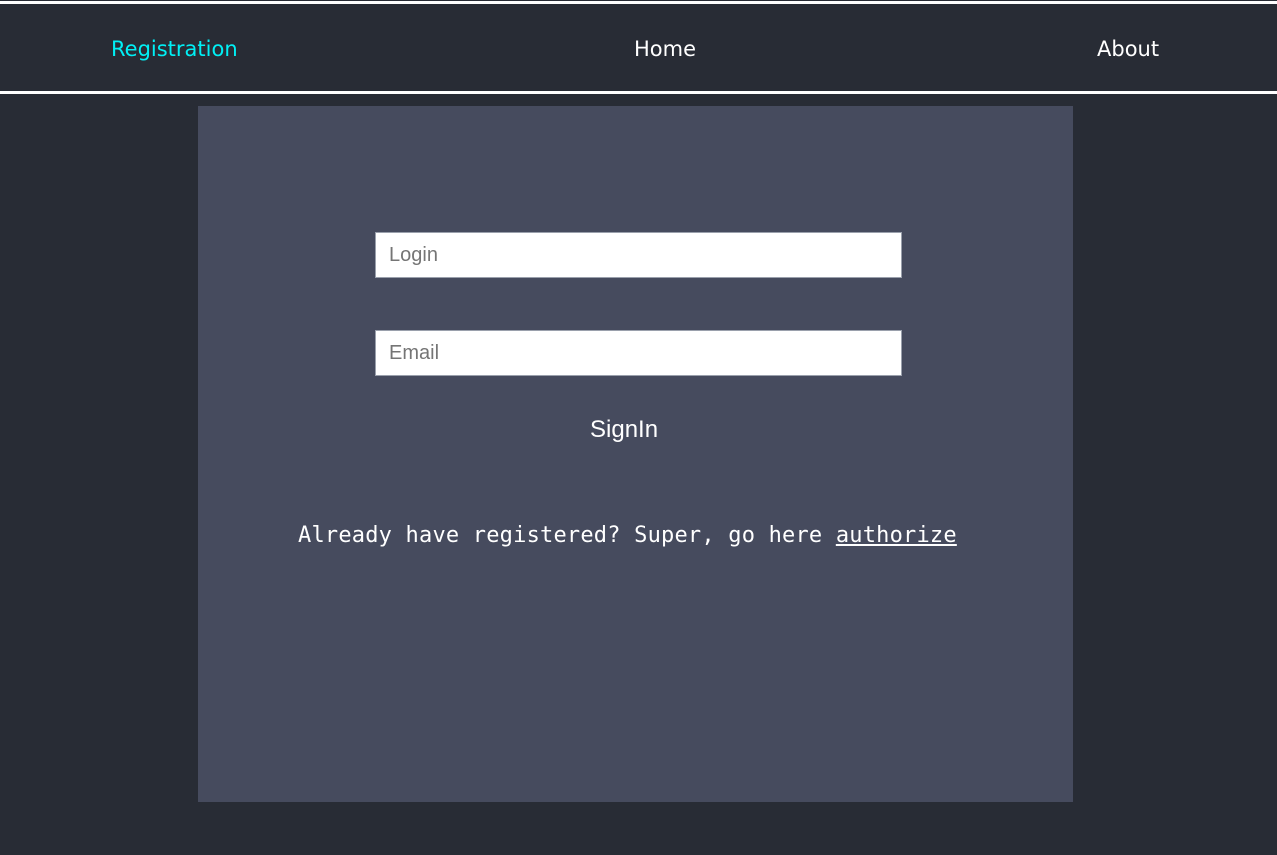  What do you see at coordinates (1128, 49) in the screenshot?
I see `nav-link-about: About` at bounding box center [1128, 49].